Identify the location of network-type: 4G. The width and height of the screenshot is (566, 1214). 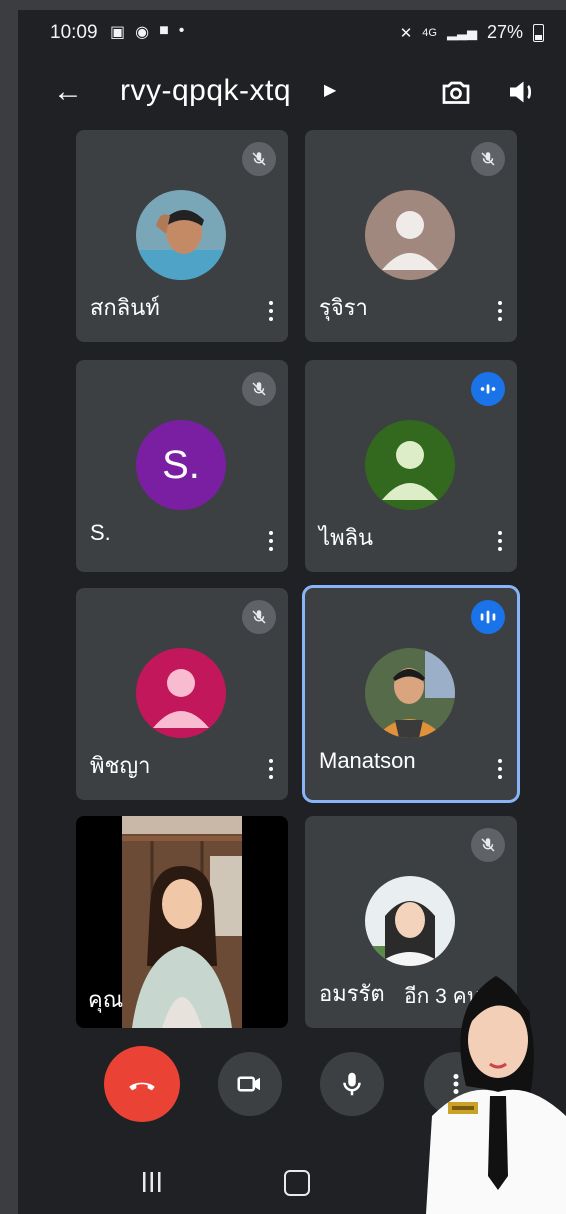
(429, 32).